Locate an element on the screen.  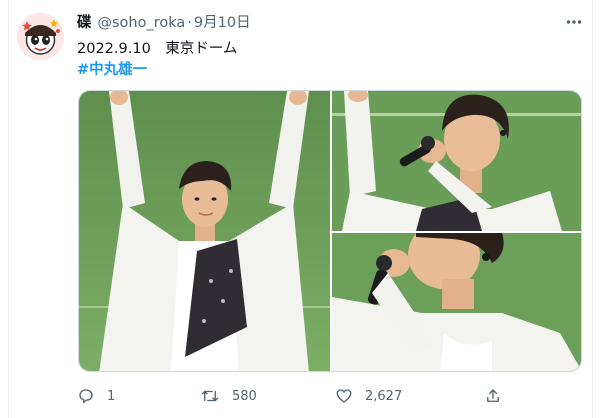
reply-bubble-icon is located at coordinates (86, 396).